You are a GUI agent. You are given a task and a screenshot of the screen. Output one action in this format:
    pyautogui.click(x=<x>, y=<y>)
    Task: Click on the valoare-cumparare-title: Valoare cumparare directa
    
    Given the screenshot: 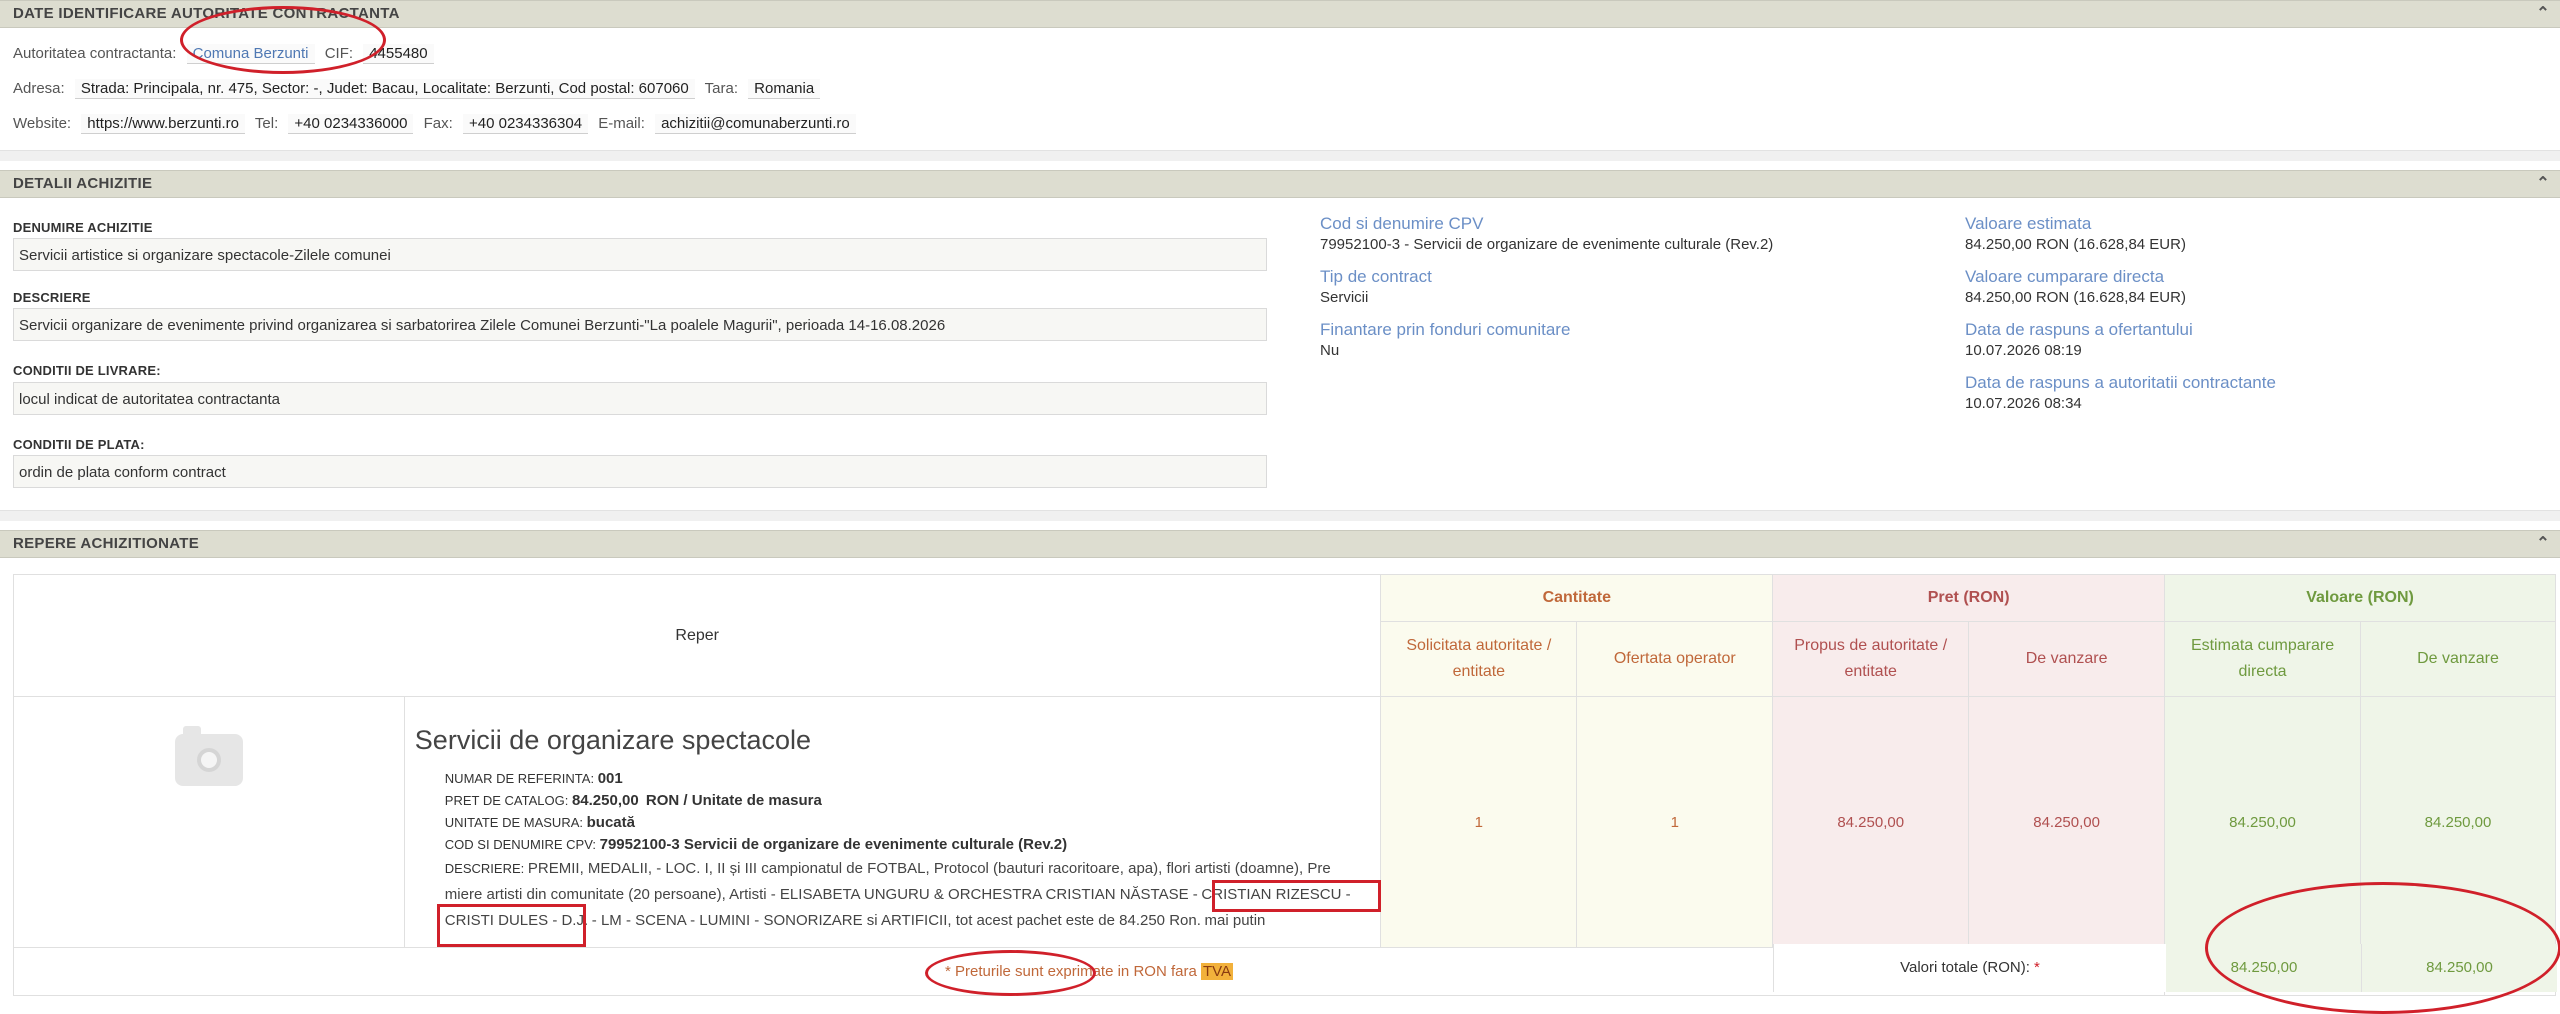 What is the action you would take?
    pyautogui.click(x=2065, y=276)
    